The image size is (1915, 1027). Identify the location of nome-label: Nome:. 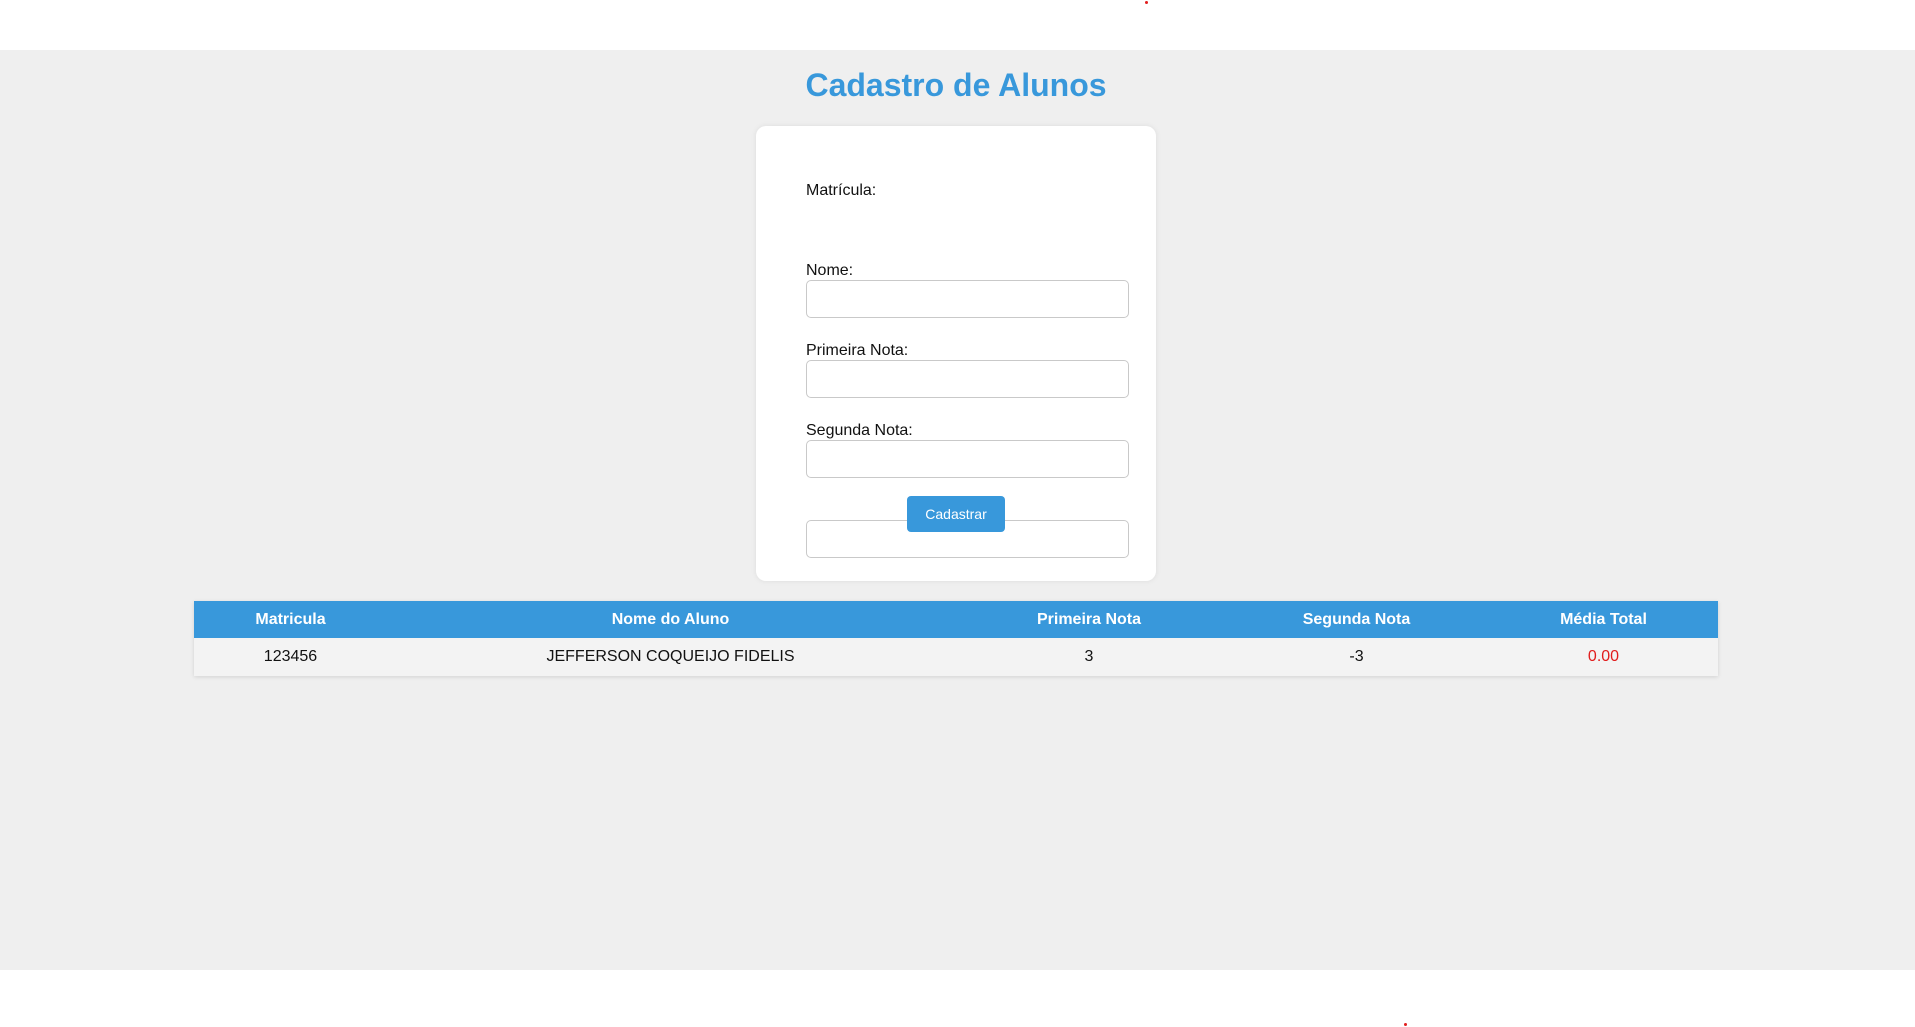
(830, 270).